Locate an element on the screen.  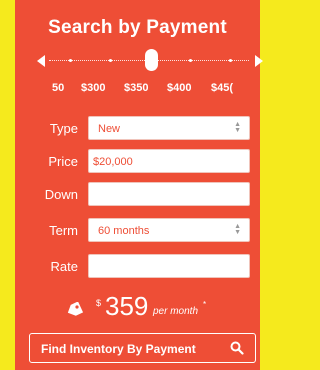
footnote-marker: * is located at coordinates (205, 304).